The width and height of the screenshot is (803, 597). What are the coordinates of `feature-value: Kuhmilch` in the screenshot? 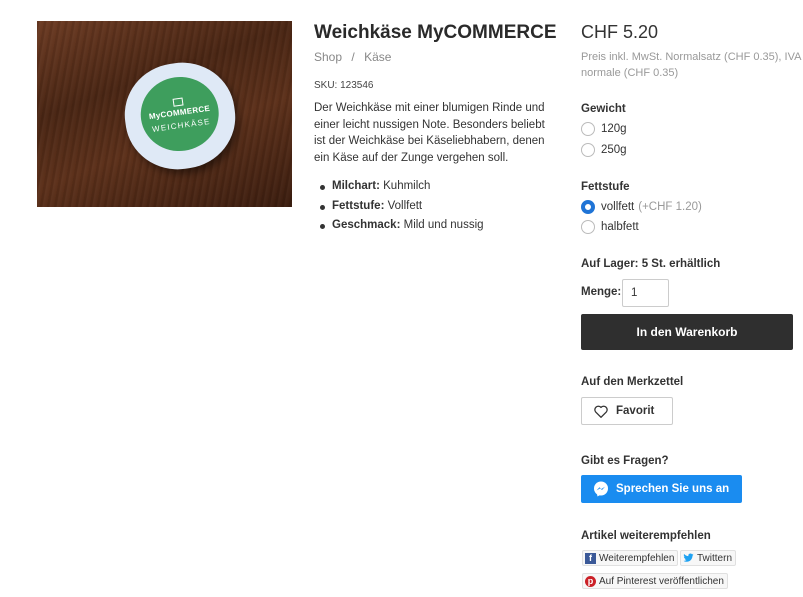 It's located at (405, 186).